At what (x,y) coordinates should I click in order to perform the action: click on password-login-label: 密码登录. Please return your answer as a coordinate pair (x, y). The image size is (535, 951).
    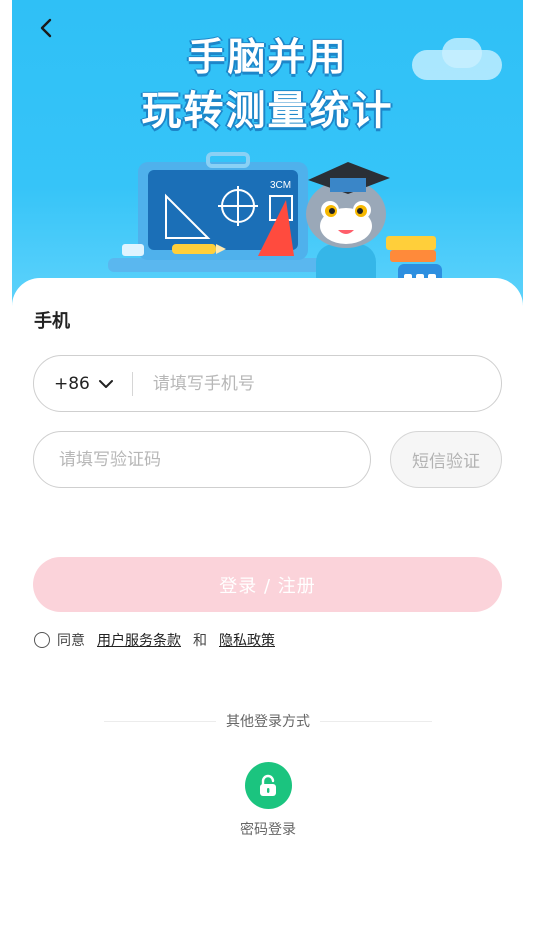
    Looking at the image, I should click on (268, 830).